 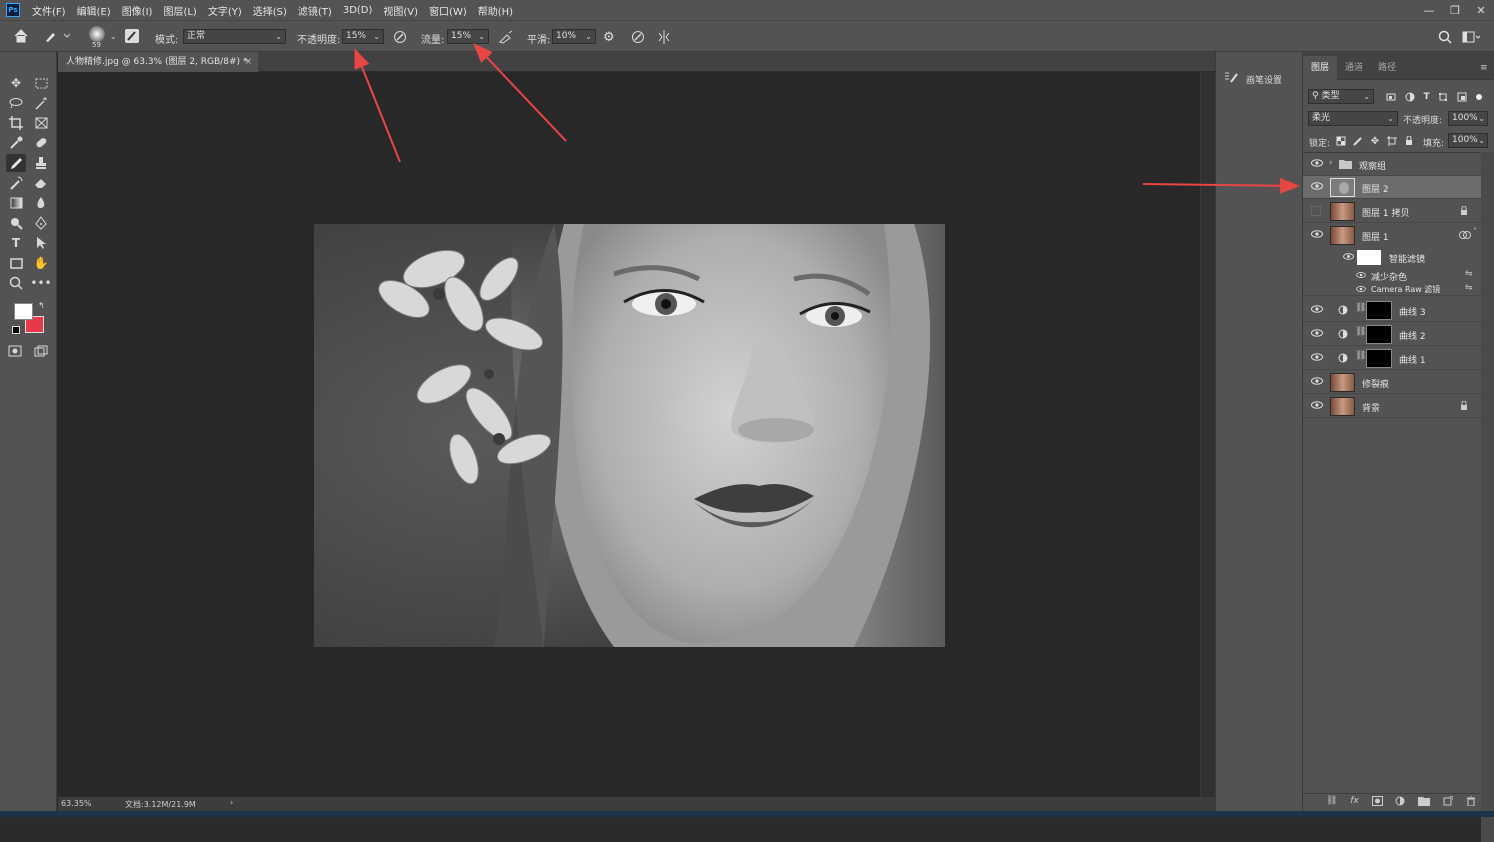 I want to click on menu-help: 帮助(H), so click(x=495, y=10).